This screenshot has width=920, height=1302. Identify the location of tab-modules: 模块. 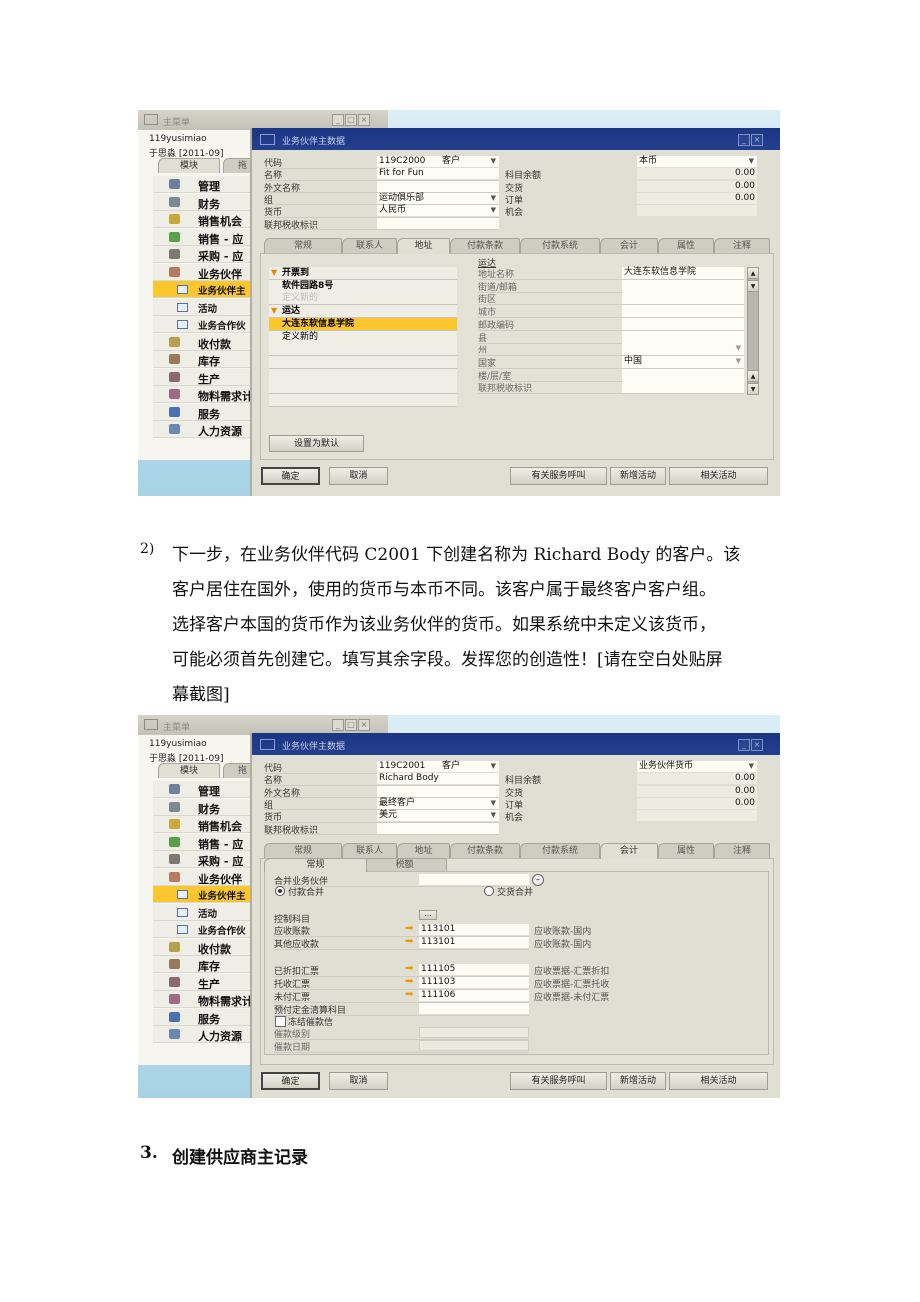
(189, 165).